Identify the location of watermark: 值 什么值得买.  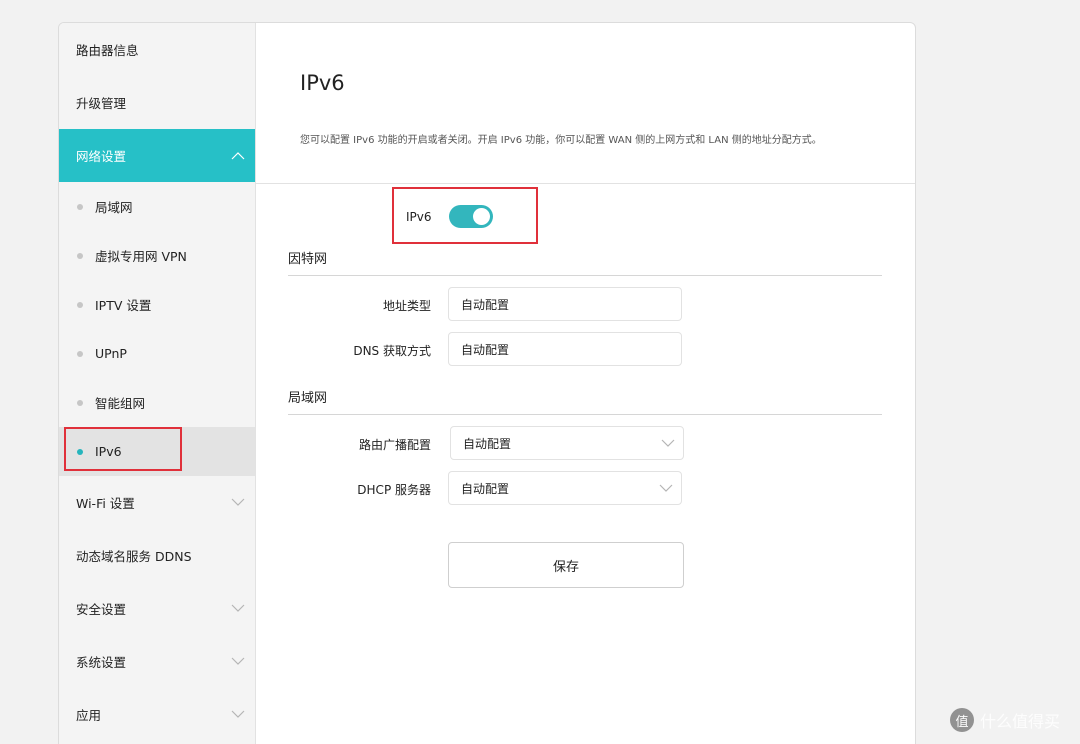
(1005, 720).